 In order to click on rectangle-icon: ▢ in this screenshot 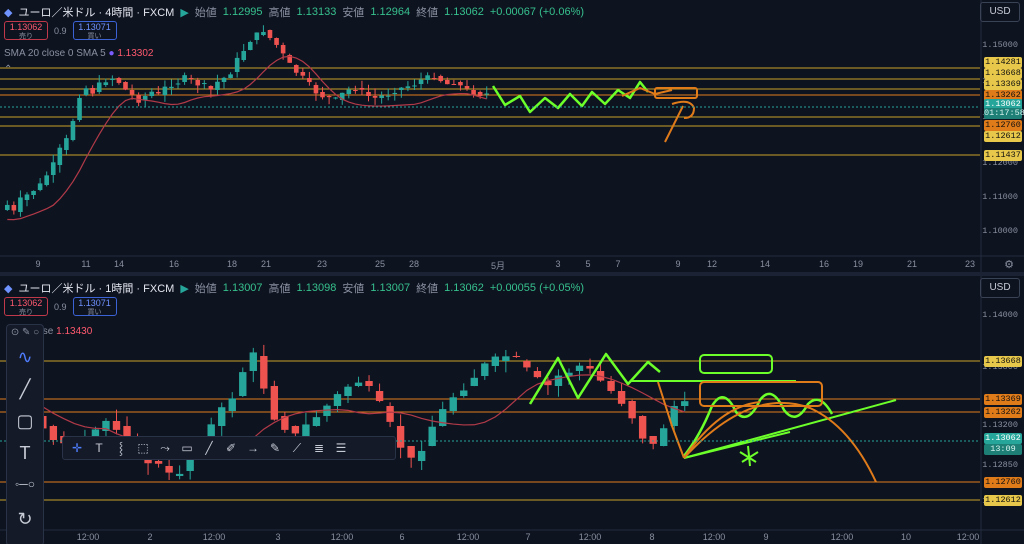, I will do `click(25, 421)`.